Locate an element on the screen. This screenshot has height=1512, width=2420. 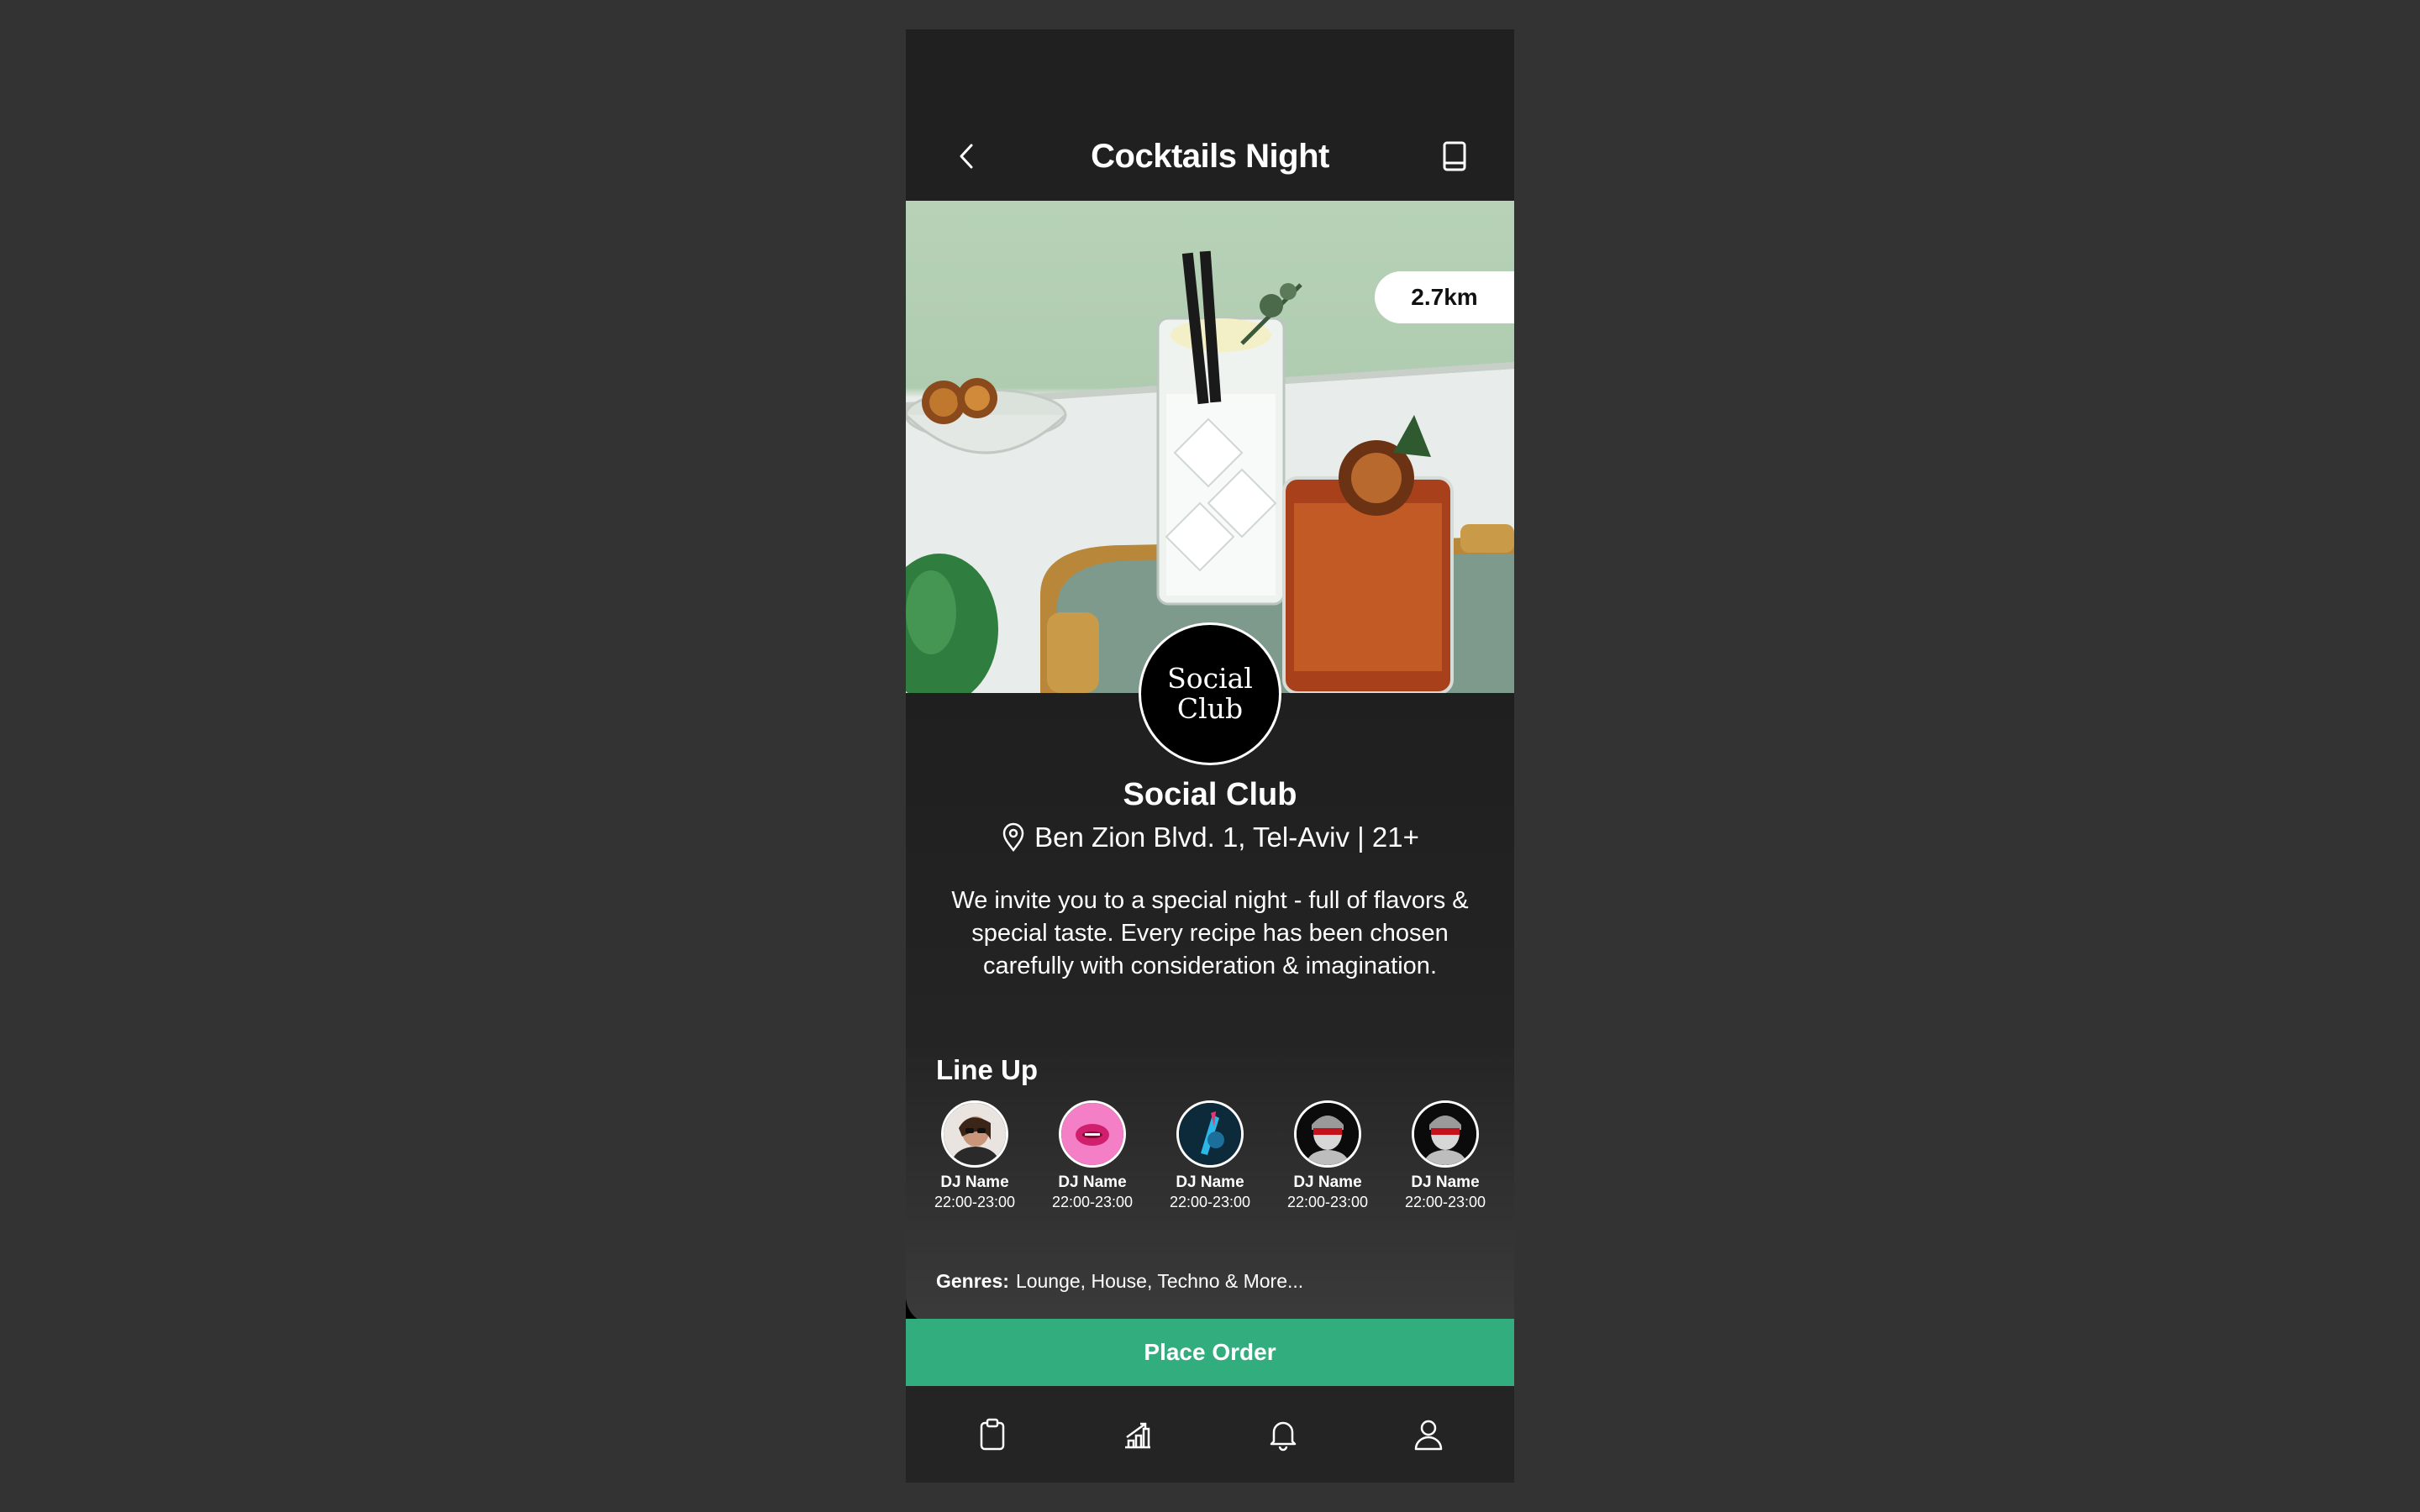
back-button is located at coordinates (967, 156).